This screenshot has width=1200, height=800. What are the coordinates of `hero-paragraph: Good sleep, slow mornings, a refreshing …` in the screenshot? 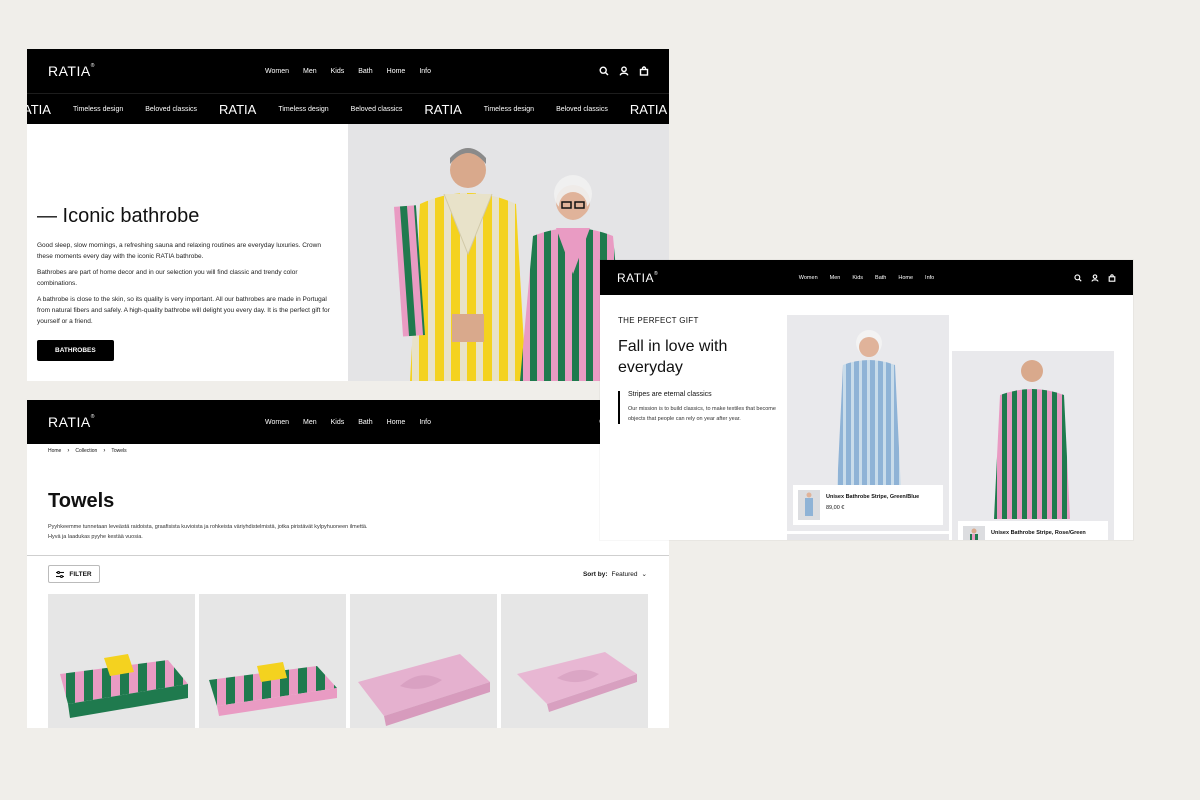 It's located at (179, 251).